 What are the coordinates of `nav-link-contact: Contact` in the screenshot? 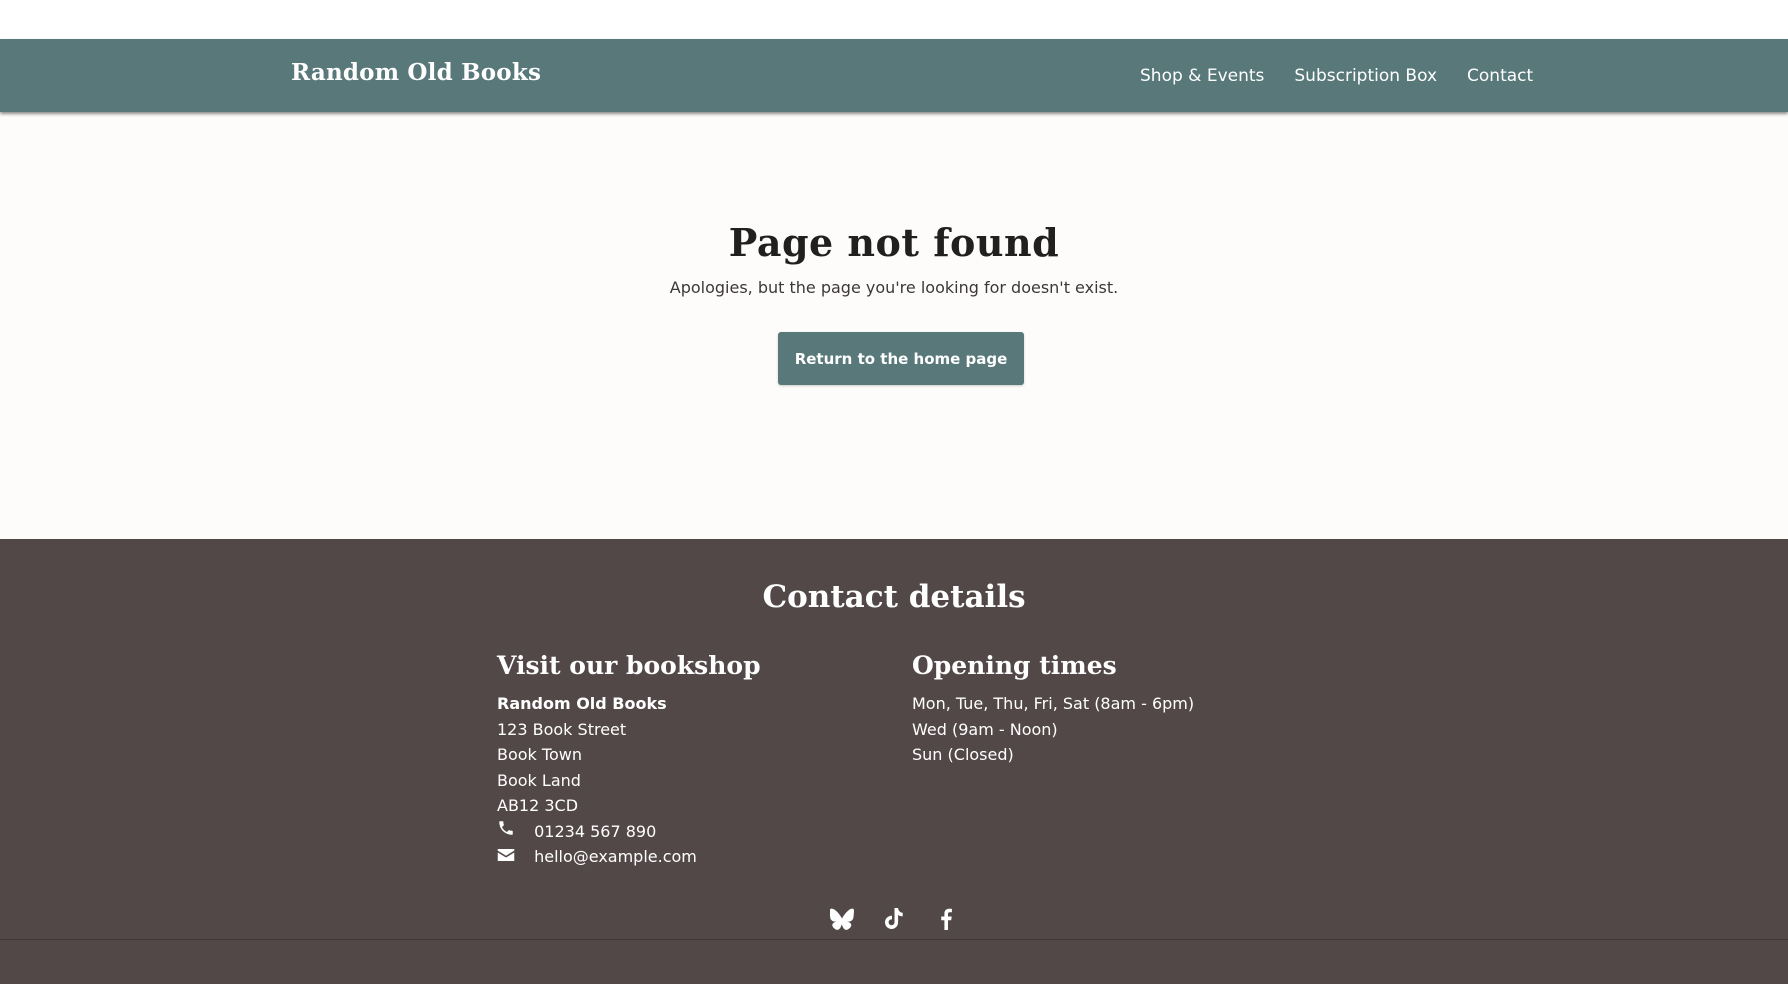 It's located at (1500, 76).